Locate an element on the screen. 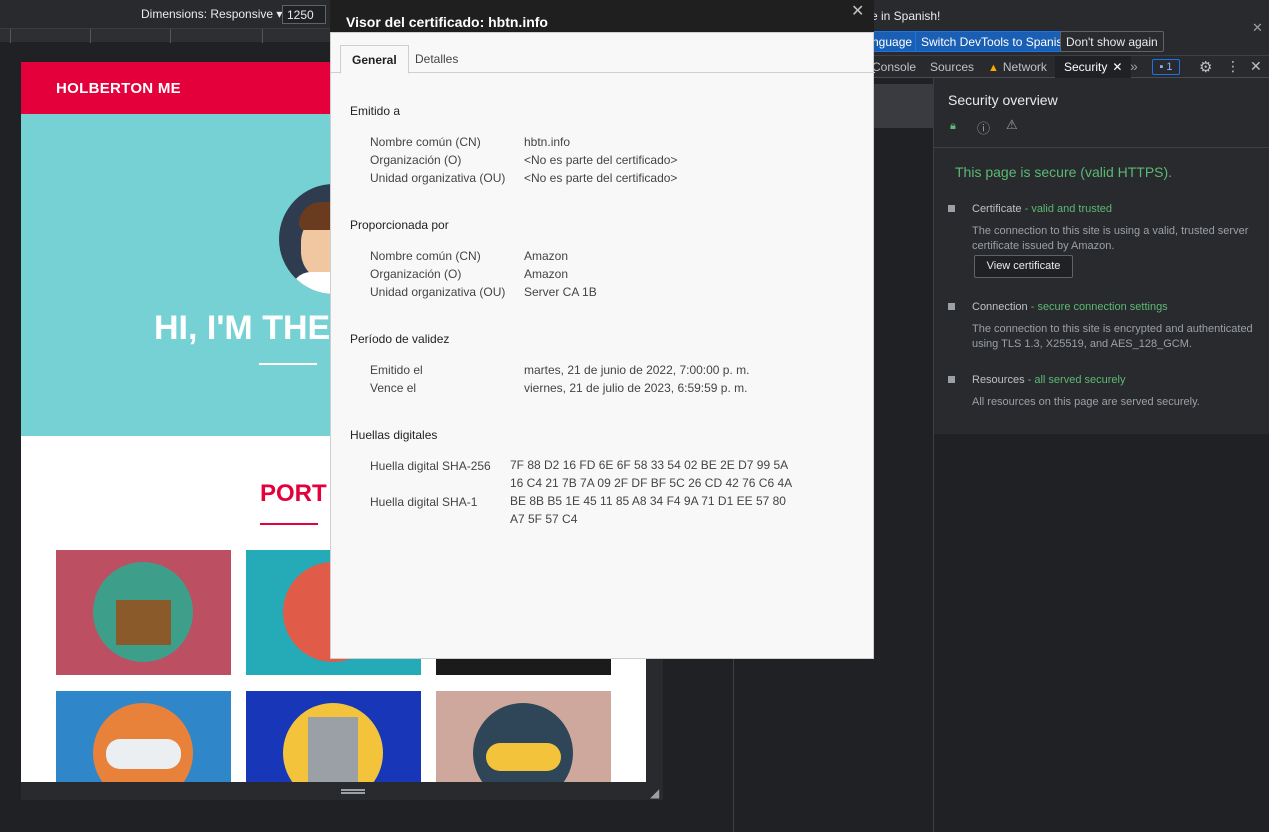 The height and width of the screenshot is (832, 1269). resources-status: - all served securely is located at coordinates (1076, 380).